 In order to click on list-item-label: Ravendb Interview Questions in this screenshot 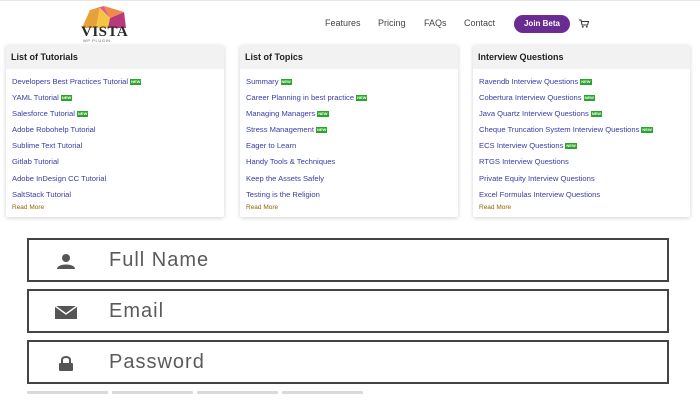, I will do `click(529, 81)`.